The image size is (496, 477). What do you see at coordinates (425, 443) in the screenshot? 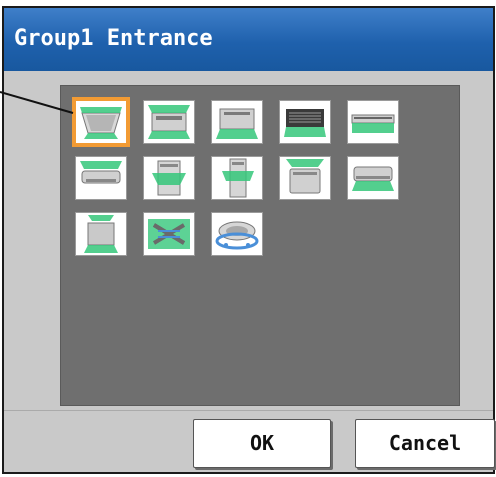
I see `cancel-button: Cancel` at bounding box center [425, 443].